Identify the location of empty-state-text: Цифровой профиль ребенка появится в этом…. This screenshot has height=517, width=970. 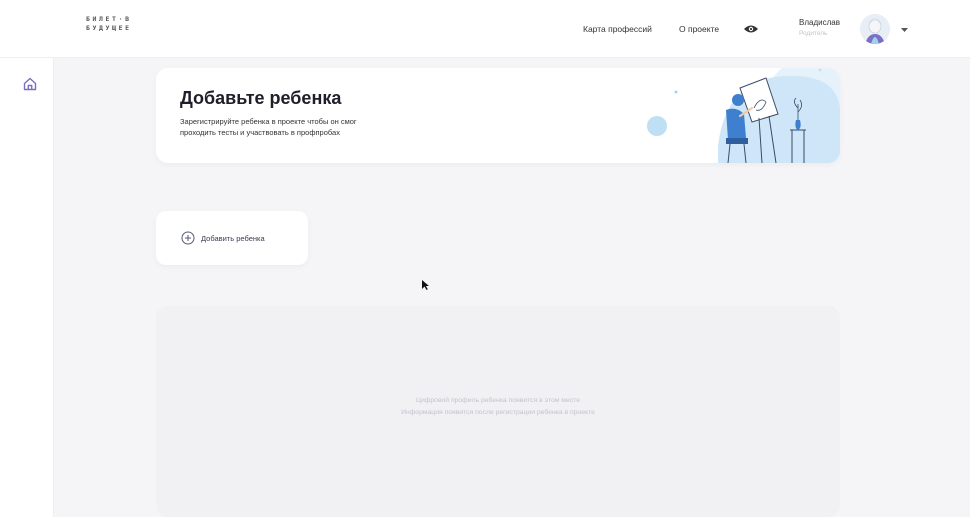
(498, 407).